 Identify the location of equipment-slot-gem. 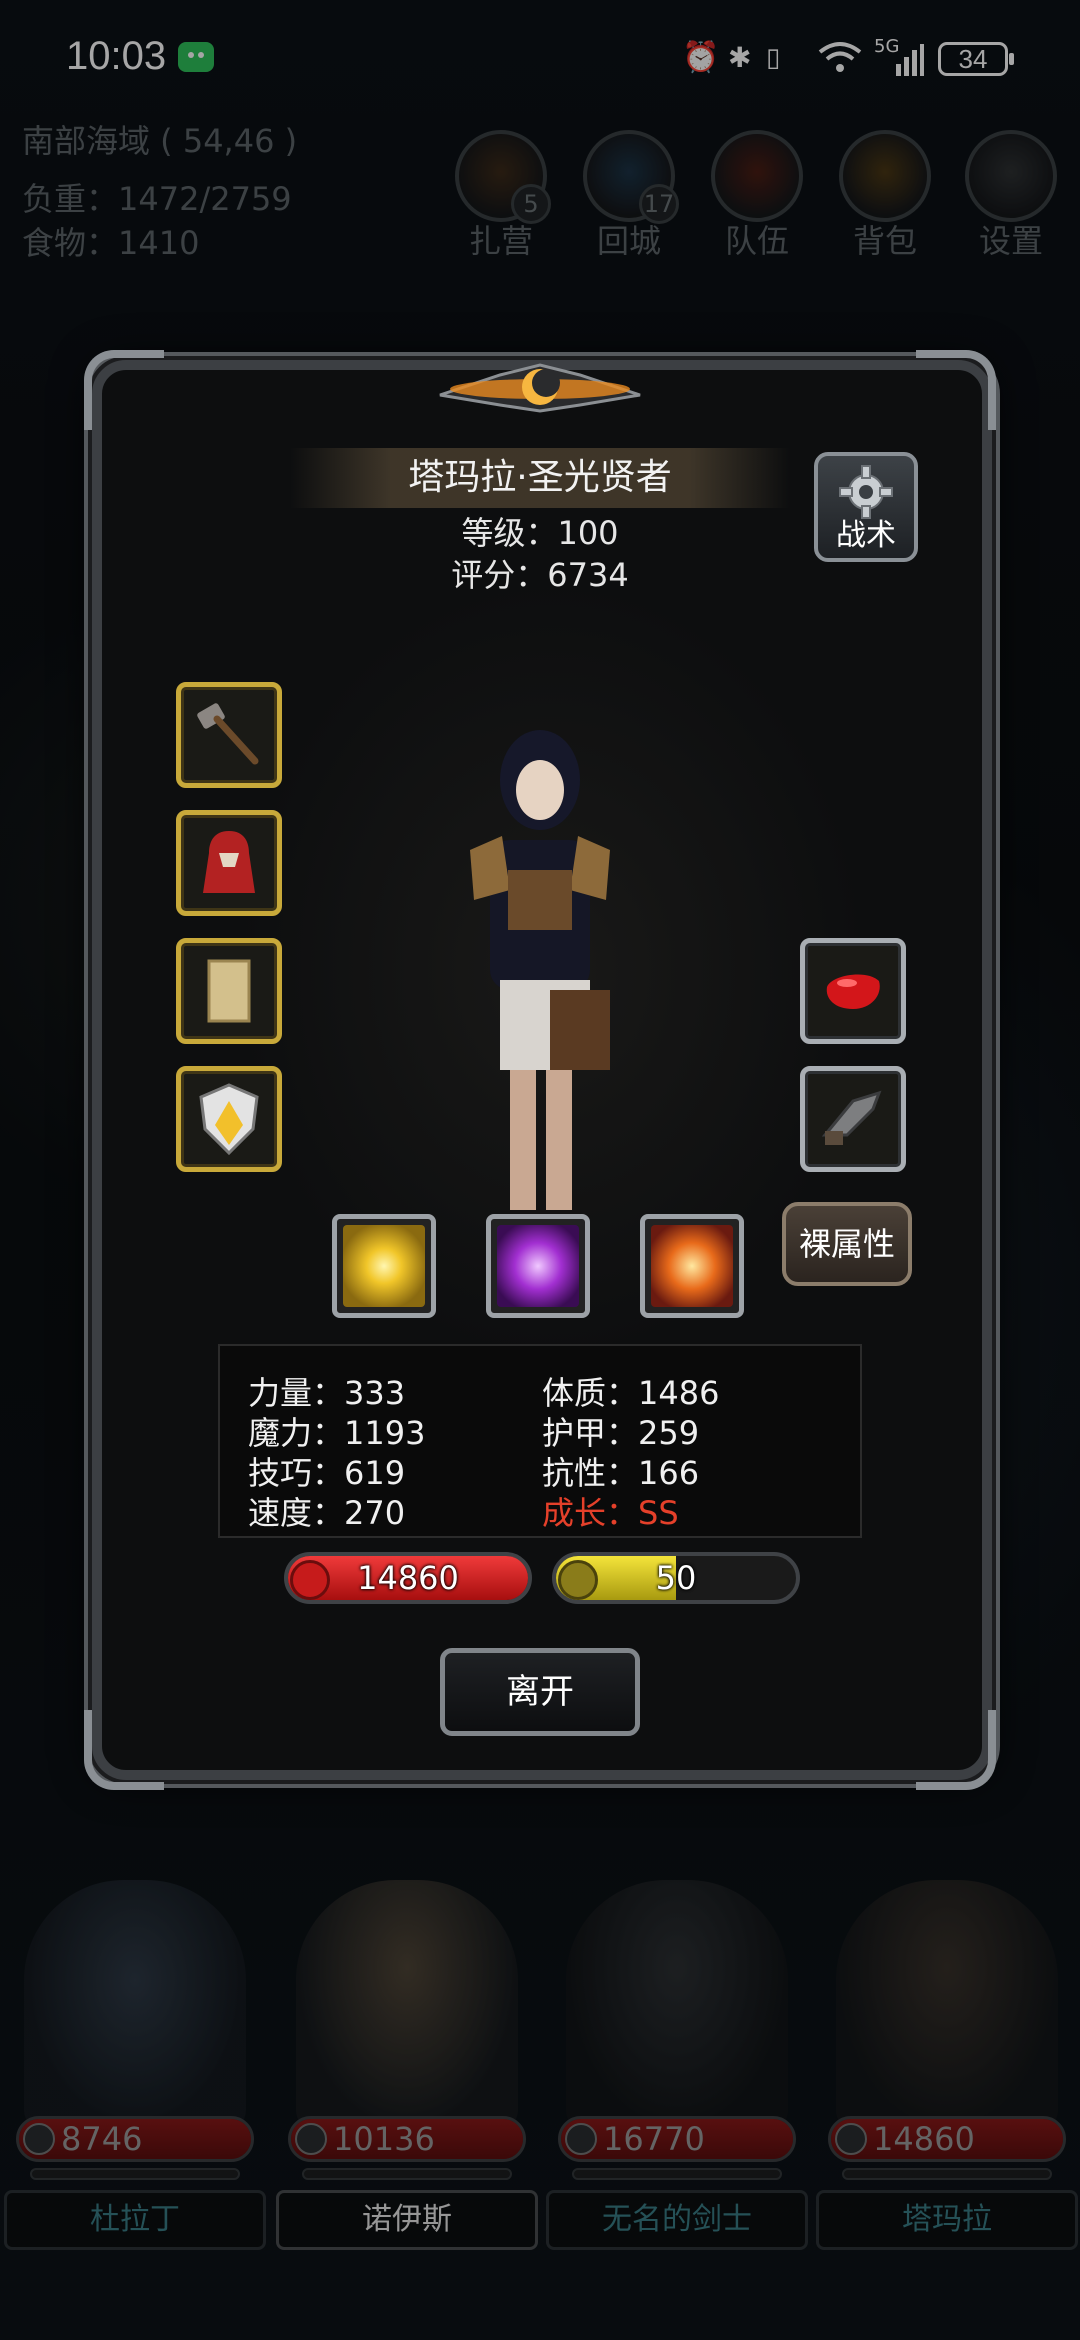
(853, 991).